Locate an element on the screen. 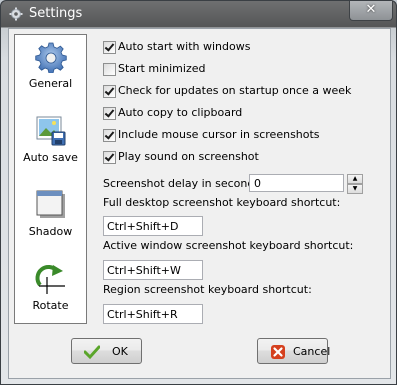 The width and height of the screenshot is (397, 385). sidebar-item-shadow: Shadow is located at coordinates (50, 220).